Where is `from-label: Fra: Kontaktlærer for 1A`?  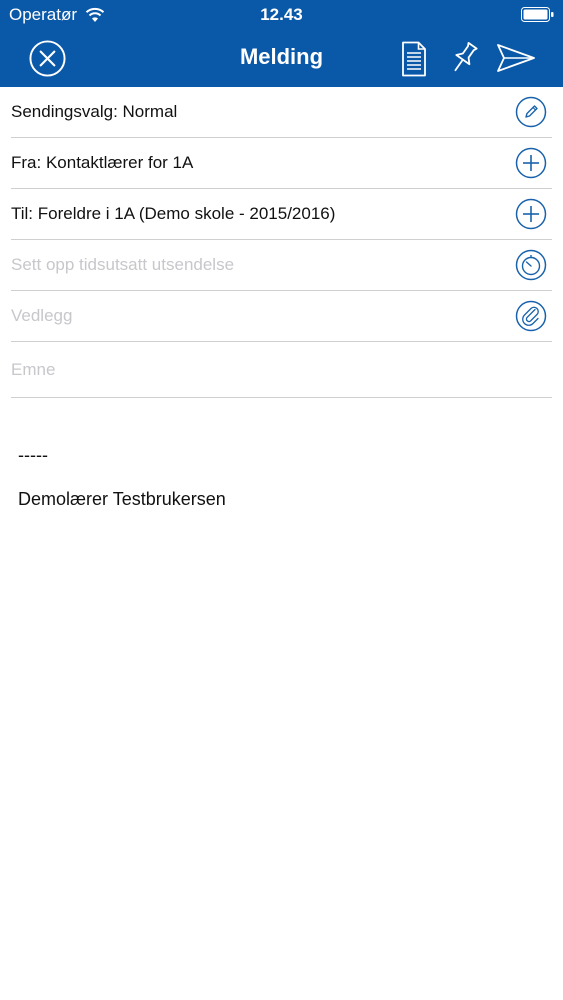
from-label: Fra: Kontaktlærer for 1A is located at coordinates (102, 162).